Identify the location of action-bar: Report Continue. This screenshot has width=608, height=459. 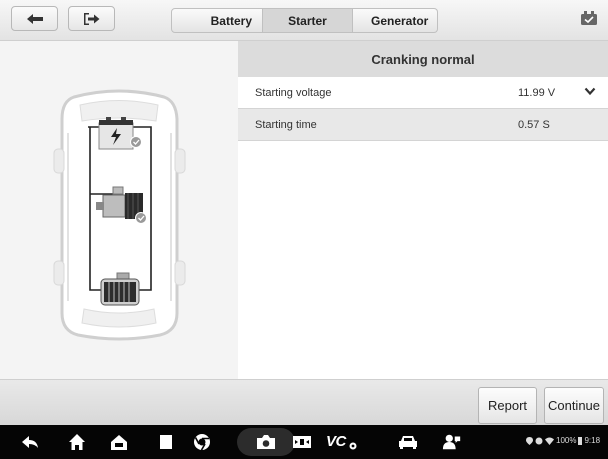
(304, 402).